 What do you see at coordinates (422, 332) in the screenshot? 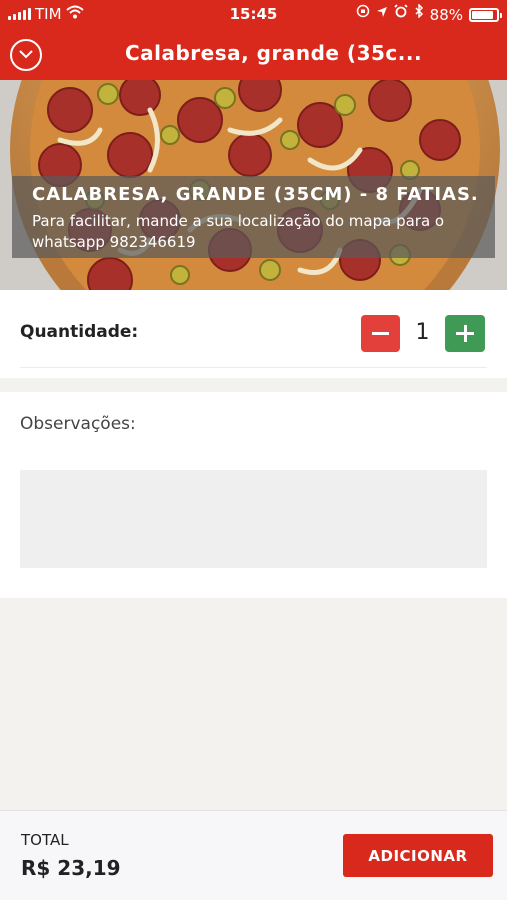
I see `quantity-value: 1` at bounding box center [422, 332].